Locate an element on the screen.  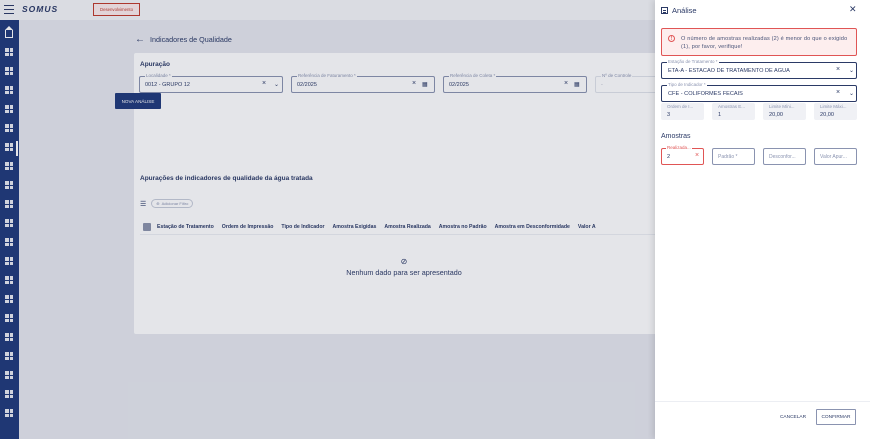
amostras-realizadas-input: Realizada... 2 × is located at coordinates (682, 155).